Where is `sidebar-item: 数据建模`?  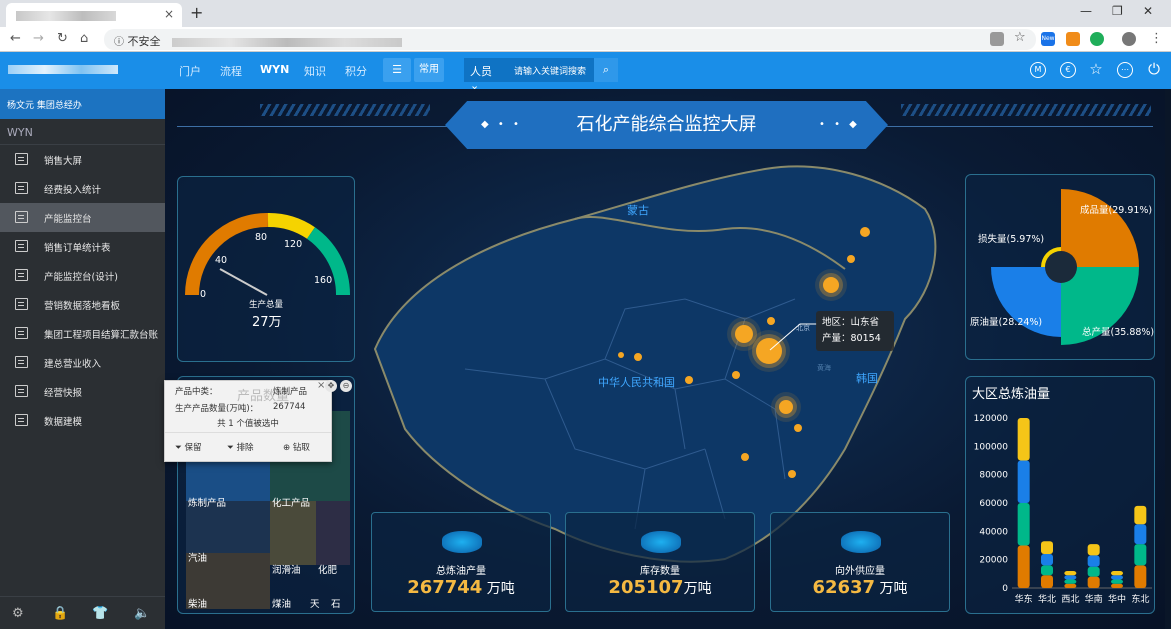
sidebar-item: 数据建模 is located at coordinates (82, 420).